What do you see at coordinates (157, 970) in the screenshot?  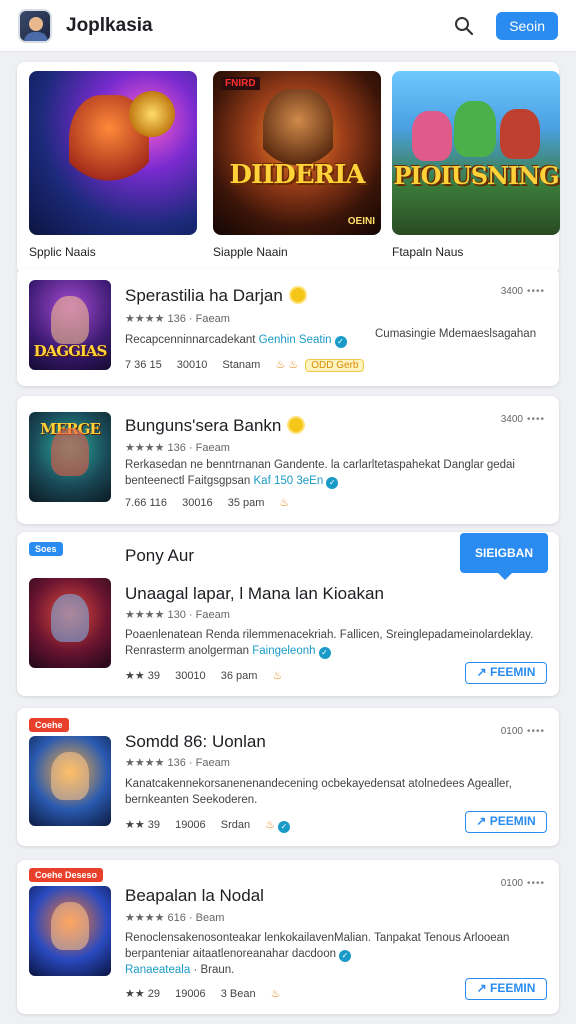 I see `desc-link: Ranaeateala` at bounding box center [157, 970].